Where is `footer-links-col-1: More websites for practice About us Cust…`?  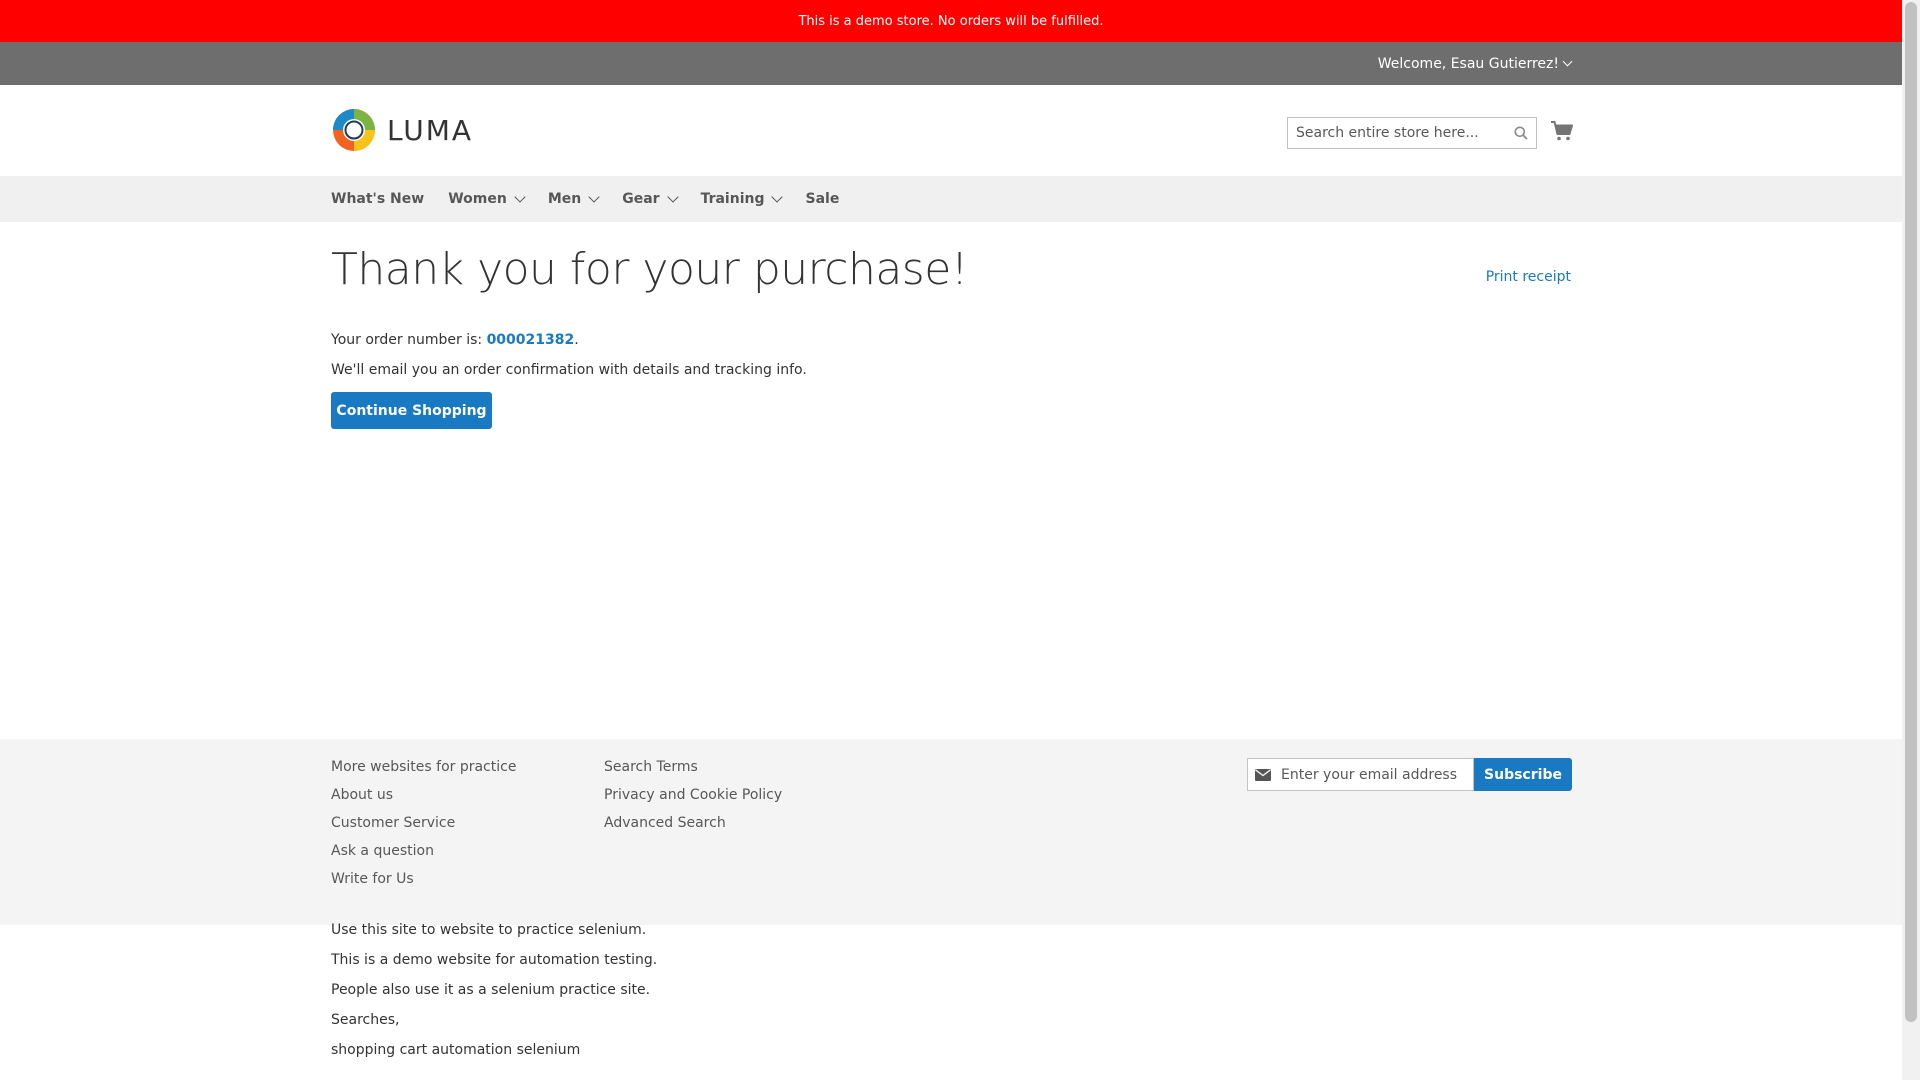
footer-links-col-1: More websites for practice About us Cust… is located at coordinates (423, 823).